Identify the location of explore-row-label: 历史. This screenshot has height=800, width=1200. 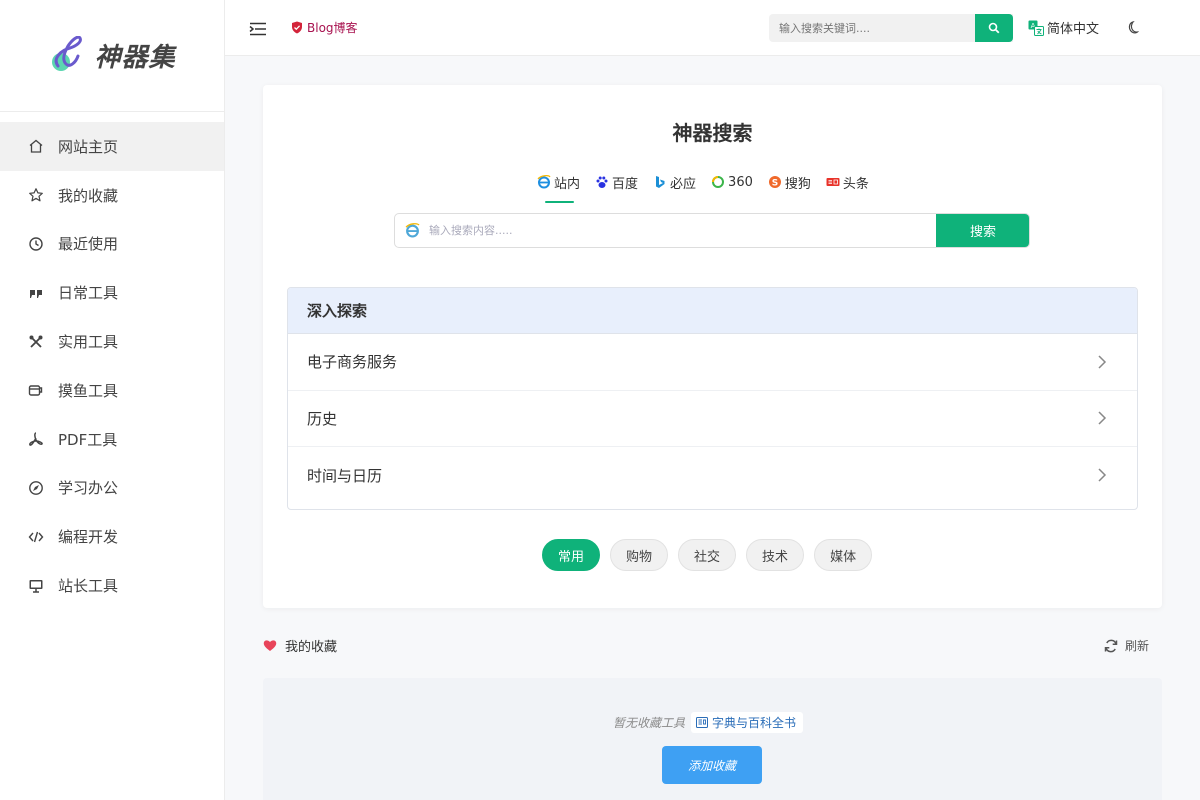
(322, 418).